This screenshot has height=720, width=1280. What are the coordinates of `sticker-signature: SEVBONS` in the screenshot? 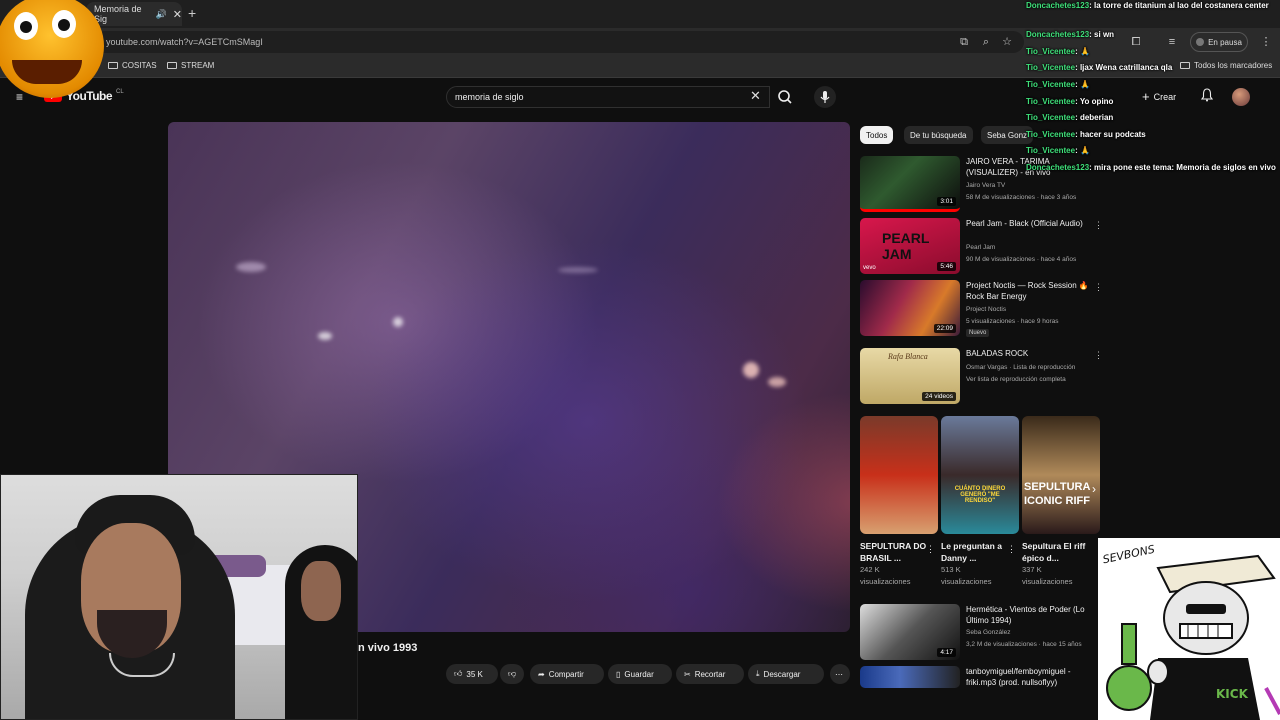 It's located at (1129, 555).